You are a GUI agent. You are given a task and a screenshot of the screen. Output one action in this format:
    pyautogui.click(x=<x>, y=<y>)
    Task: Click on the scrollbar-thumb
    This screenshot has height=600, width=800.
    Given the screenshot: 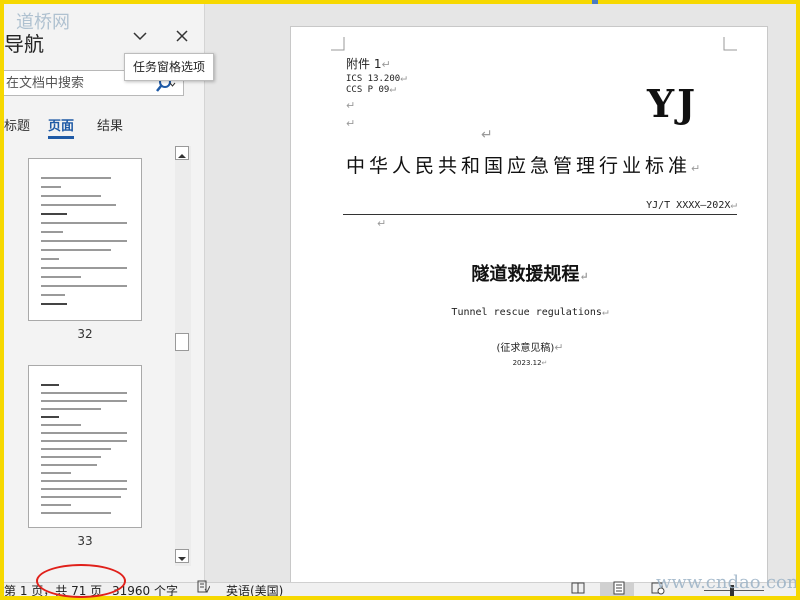 What is the action you would take?
    pyautogui.click(x=182, y=342)
    